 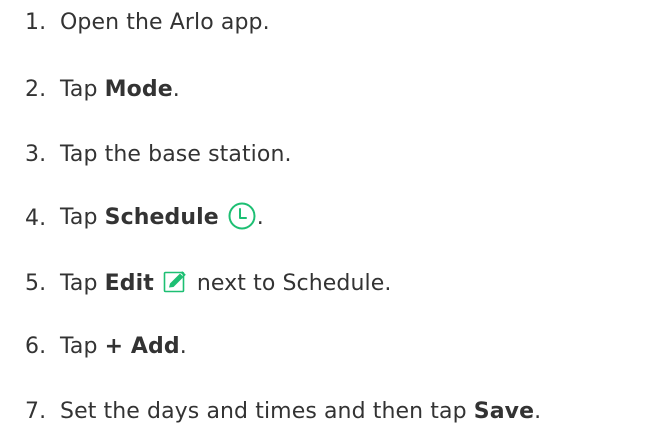 I want to click on step-number: 3., so click(x=36, y=154).